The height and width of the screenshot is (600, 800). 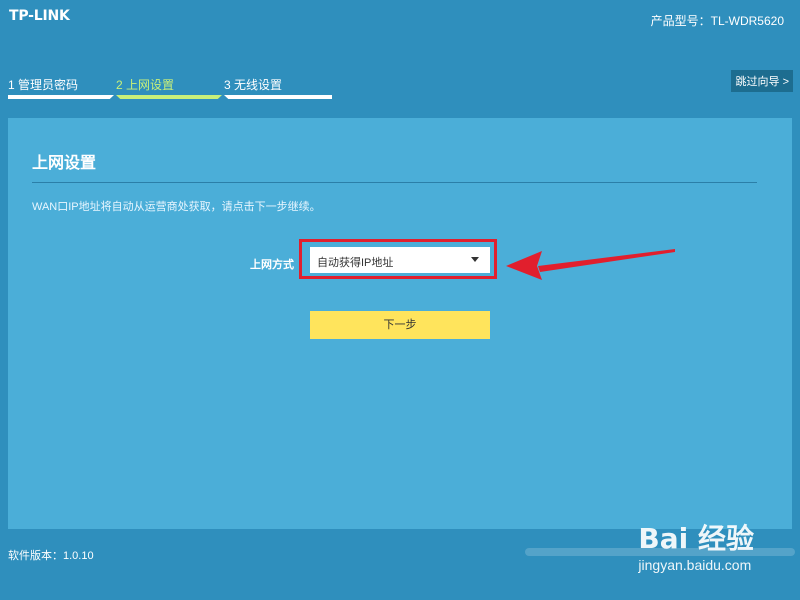 I want to click on baidu-watermark: Bai 经验 jingyan.baidu.com, so click(x=696, y=548).